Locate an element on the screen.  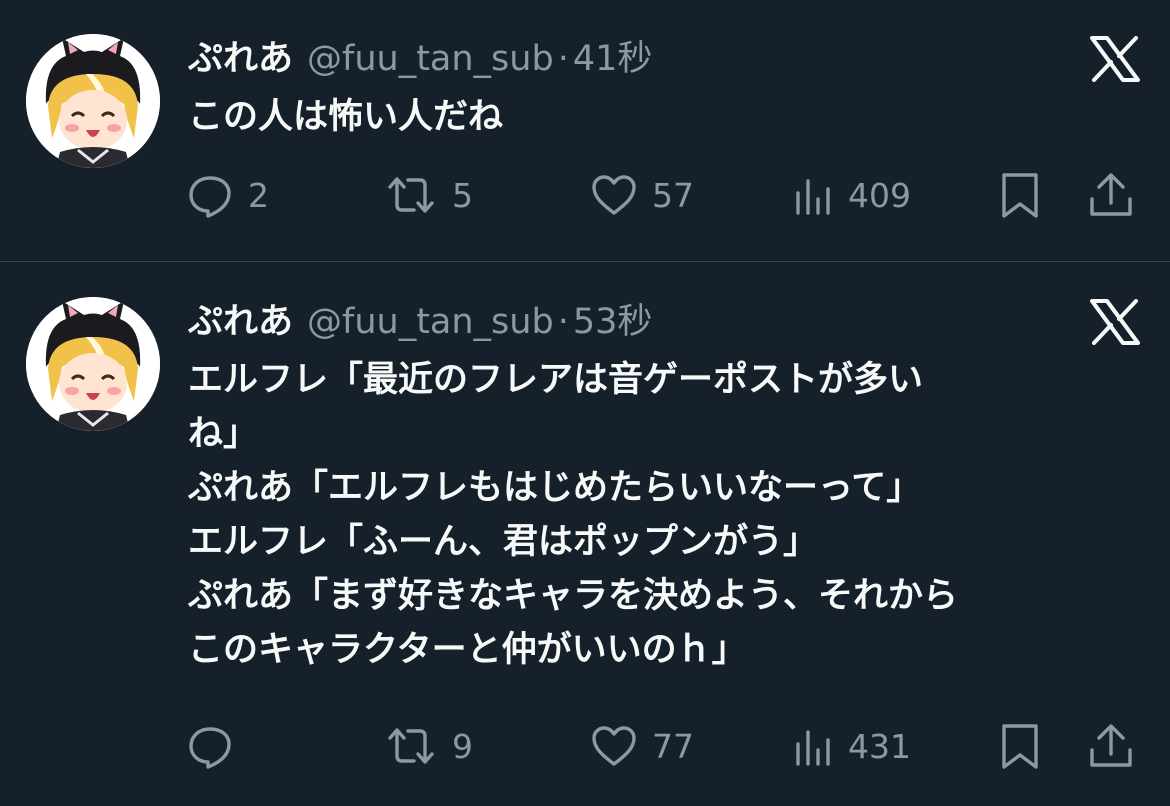
like-count: 57 is located at coordinates (673, 195).